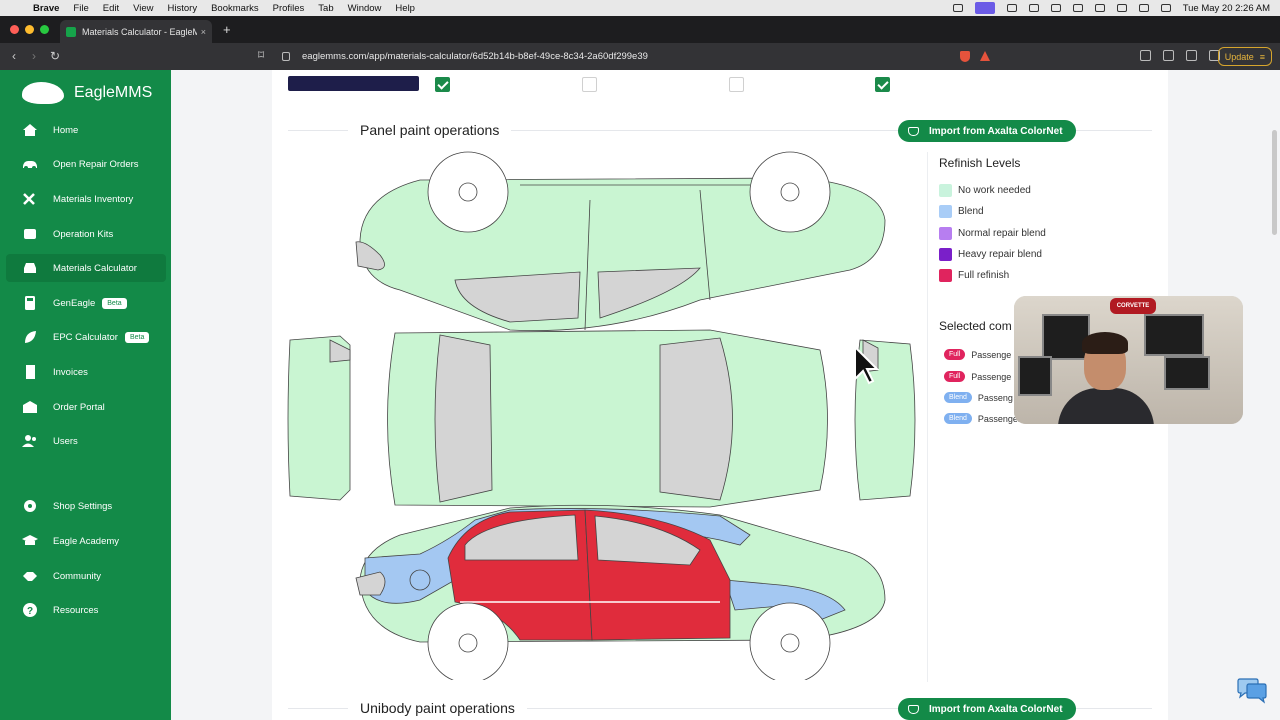 The image size is (1280, 720). I want to click on refinish-badge: Blend, so click(958, 418).